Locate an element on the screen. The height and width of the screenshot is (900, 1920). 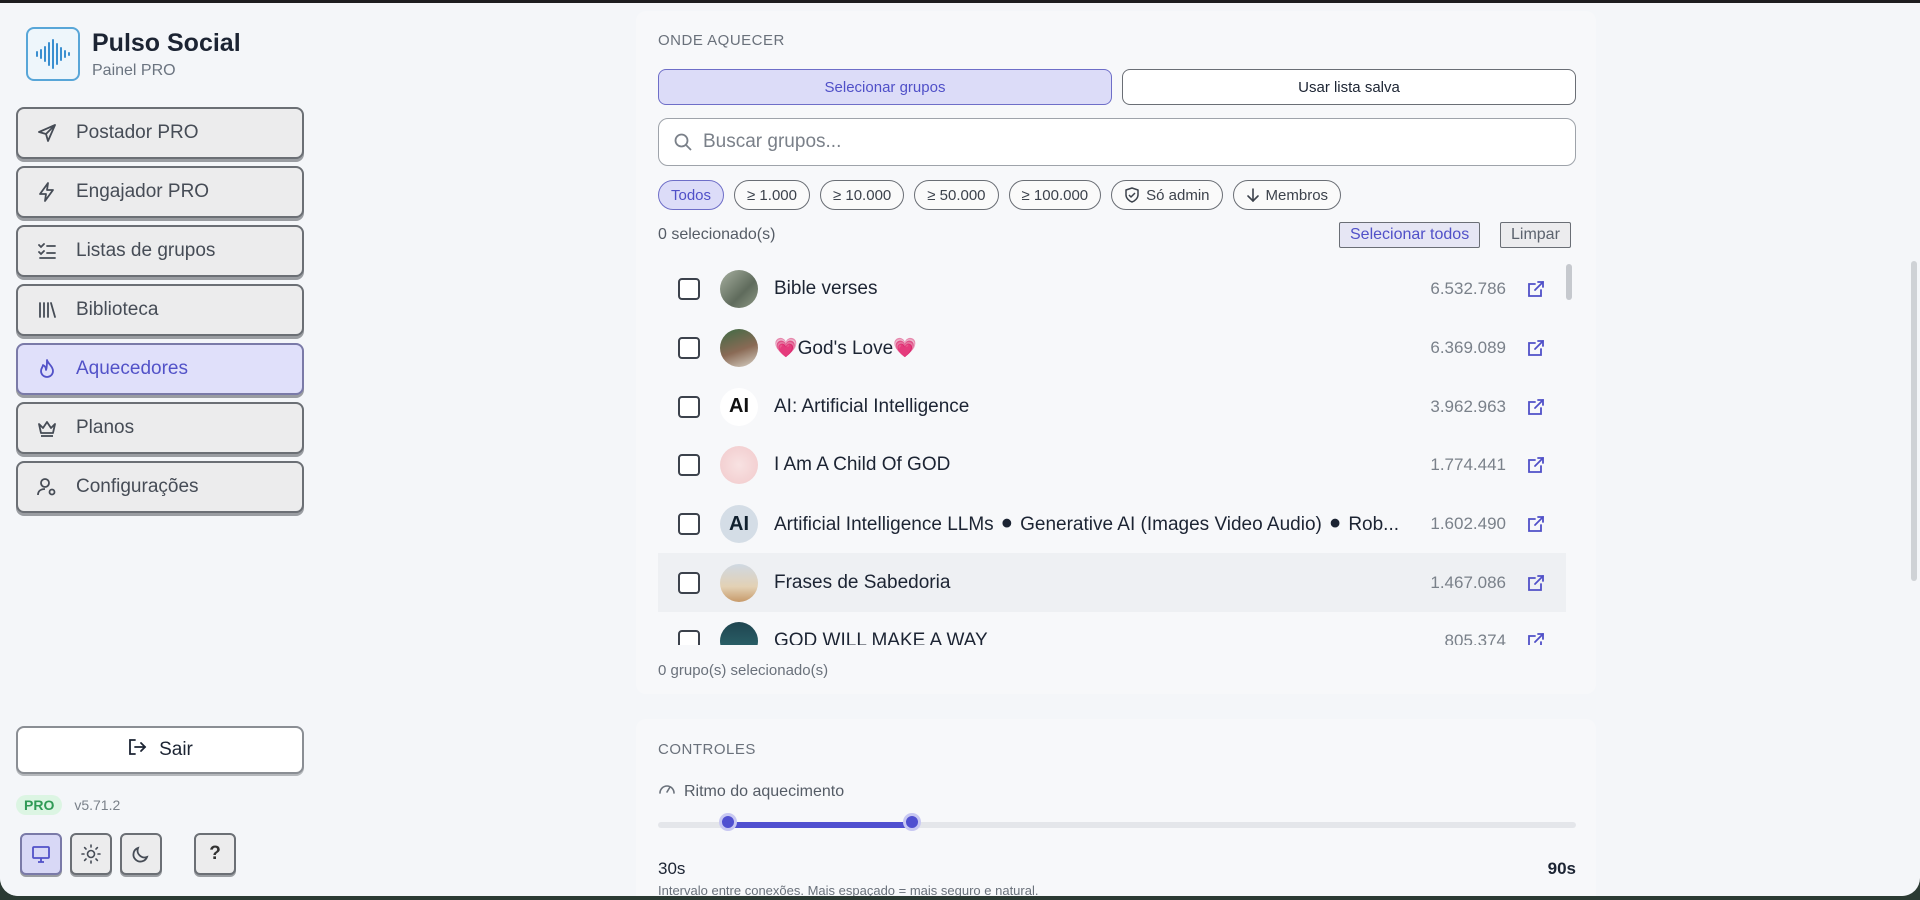
rhythm-slider-min-handle is located at coordinates (728, 822).